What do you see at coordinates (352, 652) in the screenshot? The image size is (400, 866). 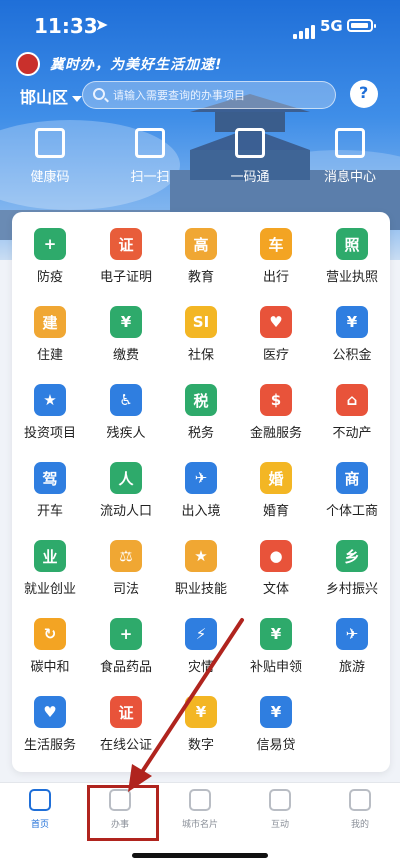 I see `service-item: ✈ 旅游` at bounding box center [352, 652].